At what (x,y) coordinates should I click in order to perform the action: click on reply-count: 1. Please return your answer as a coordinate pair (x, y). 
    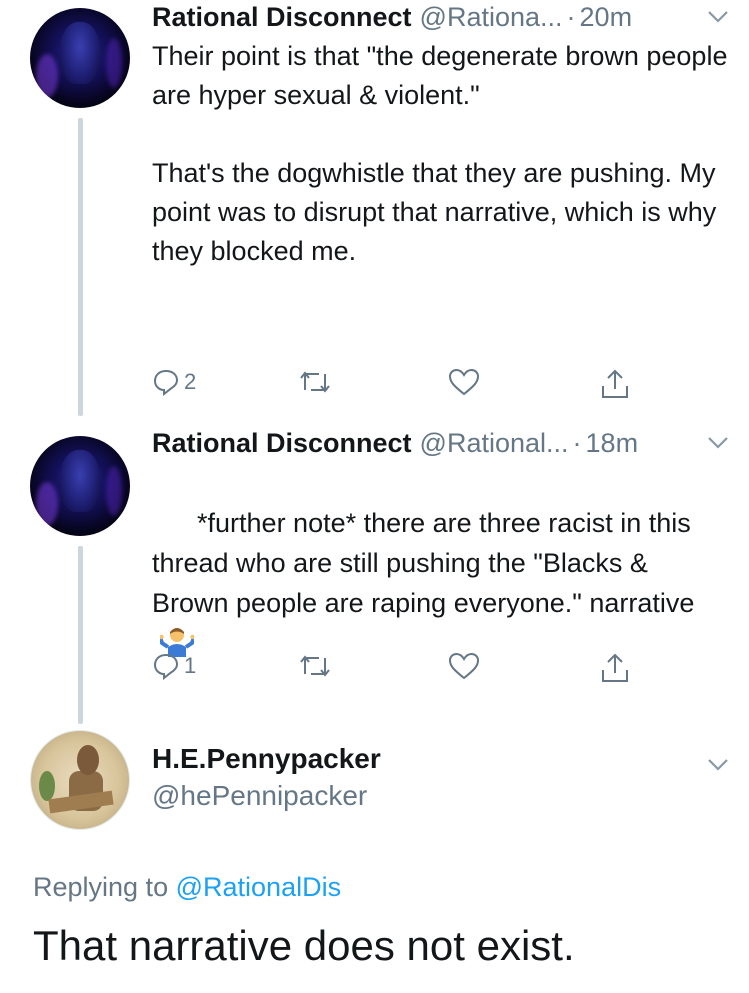
    Looking at the image, I should click on (190, 665).